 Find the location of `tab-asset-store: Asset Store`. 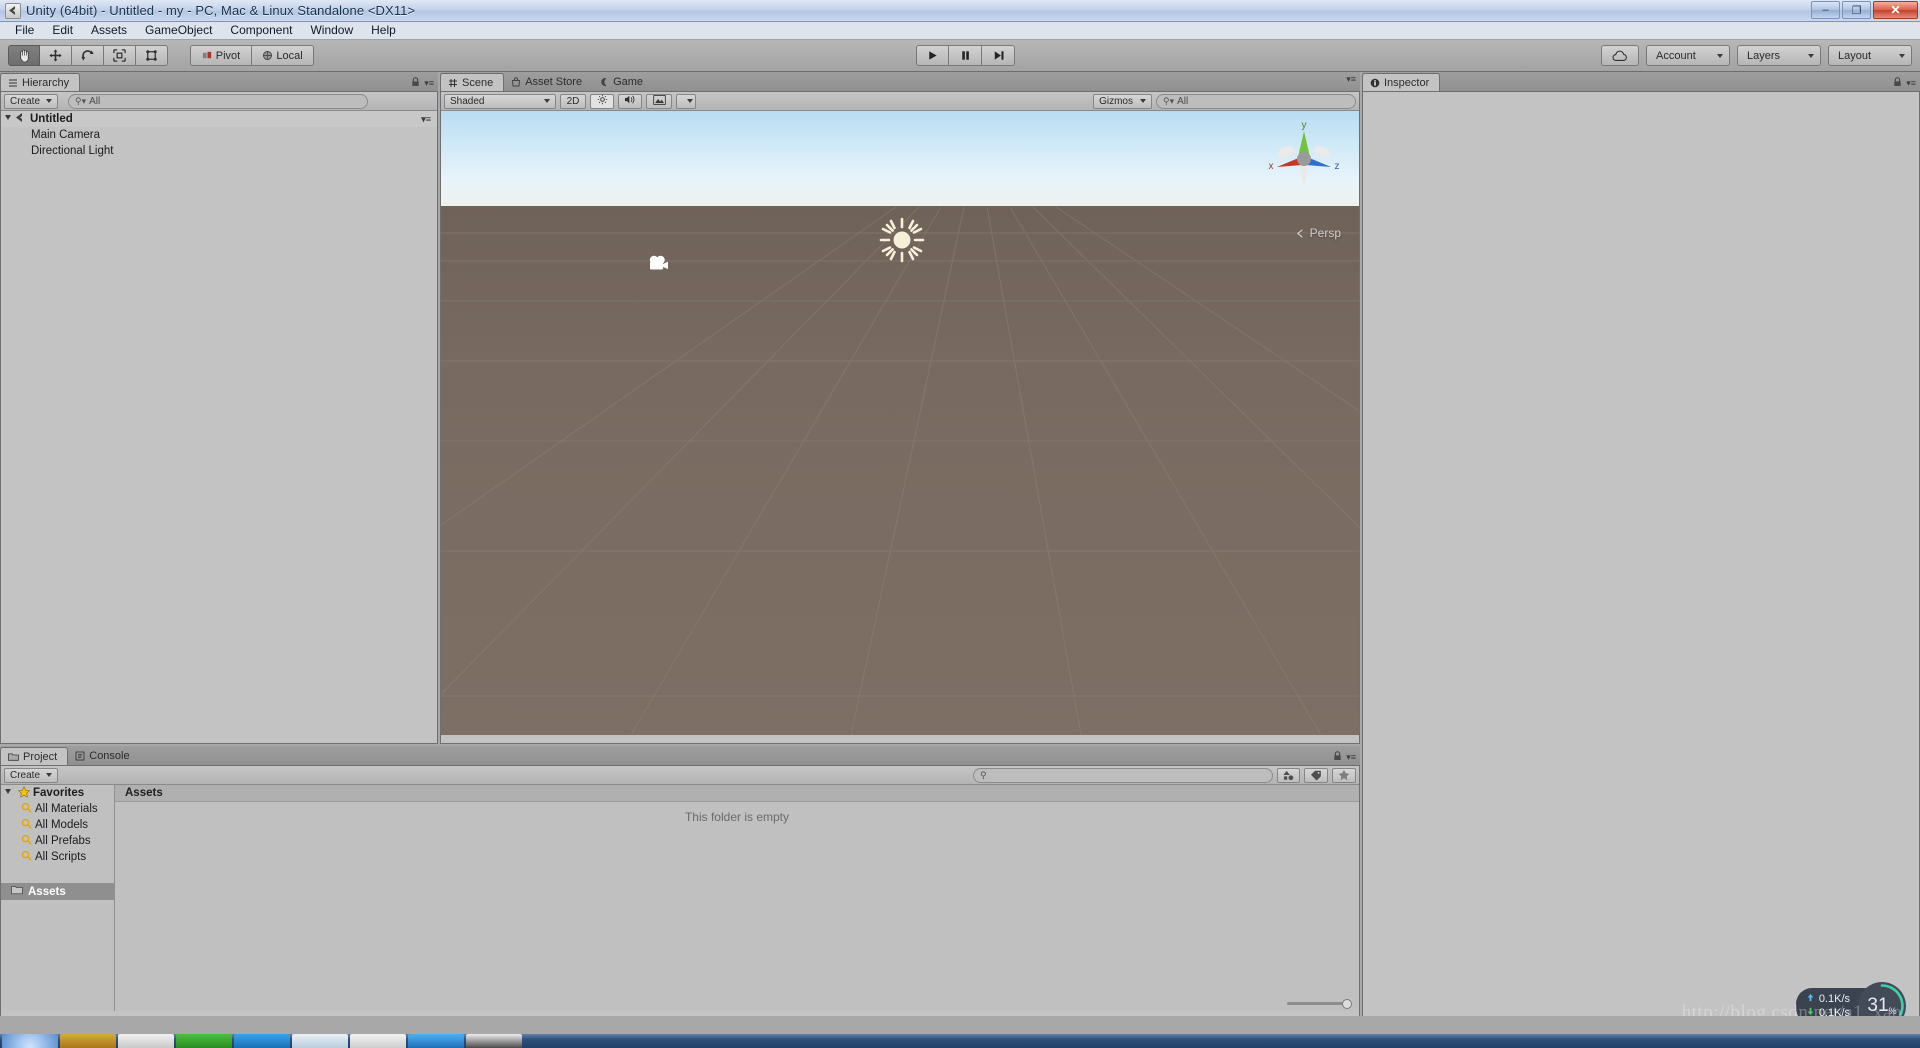

tab-asset-store: Asset Store is located at coordinates (548, 82).